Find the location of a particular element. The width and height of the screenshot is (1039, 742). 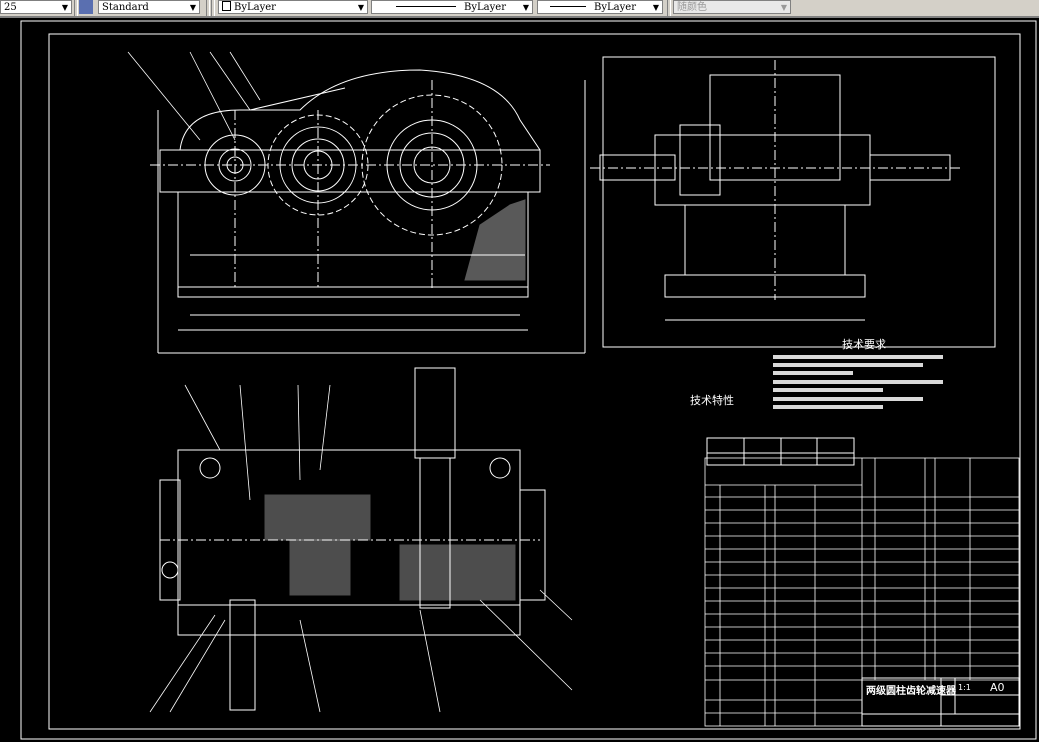

tech-requirements-title: 技术要求 is located at coordinates (864, 344).